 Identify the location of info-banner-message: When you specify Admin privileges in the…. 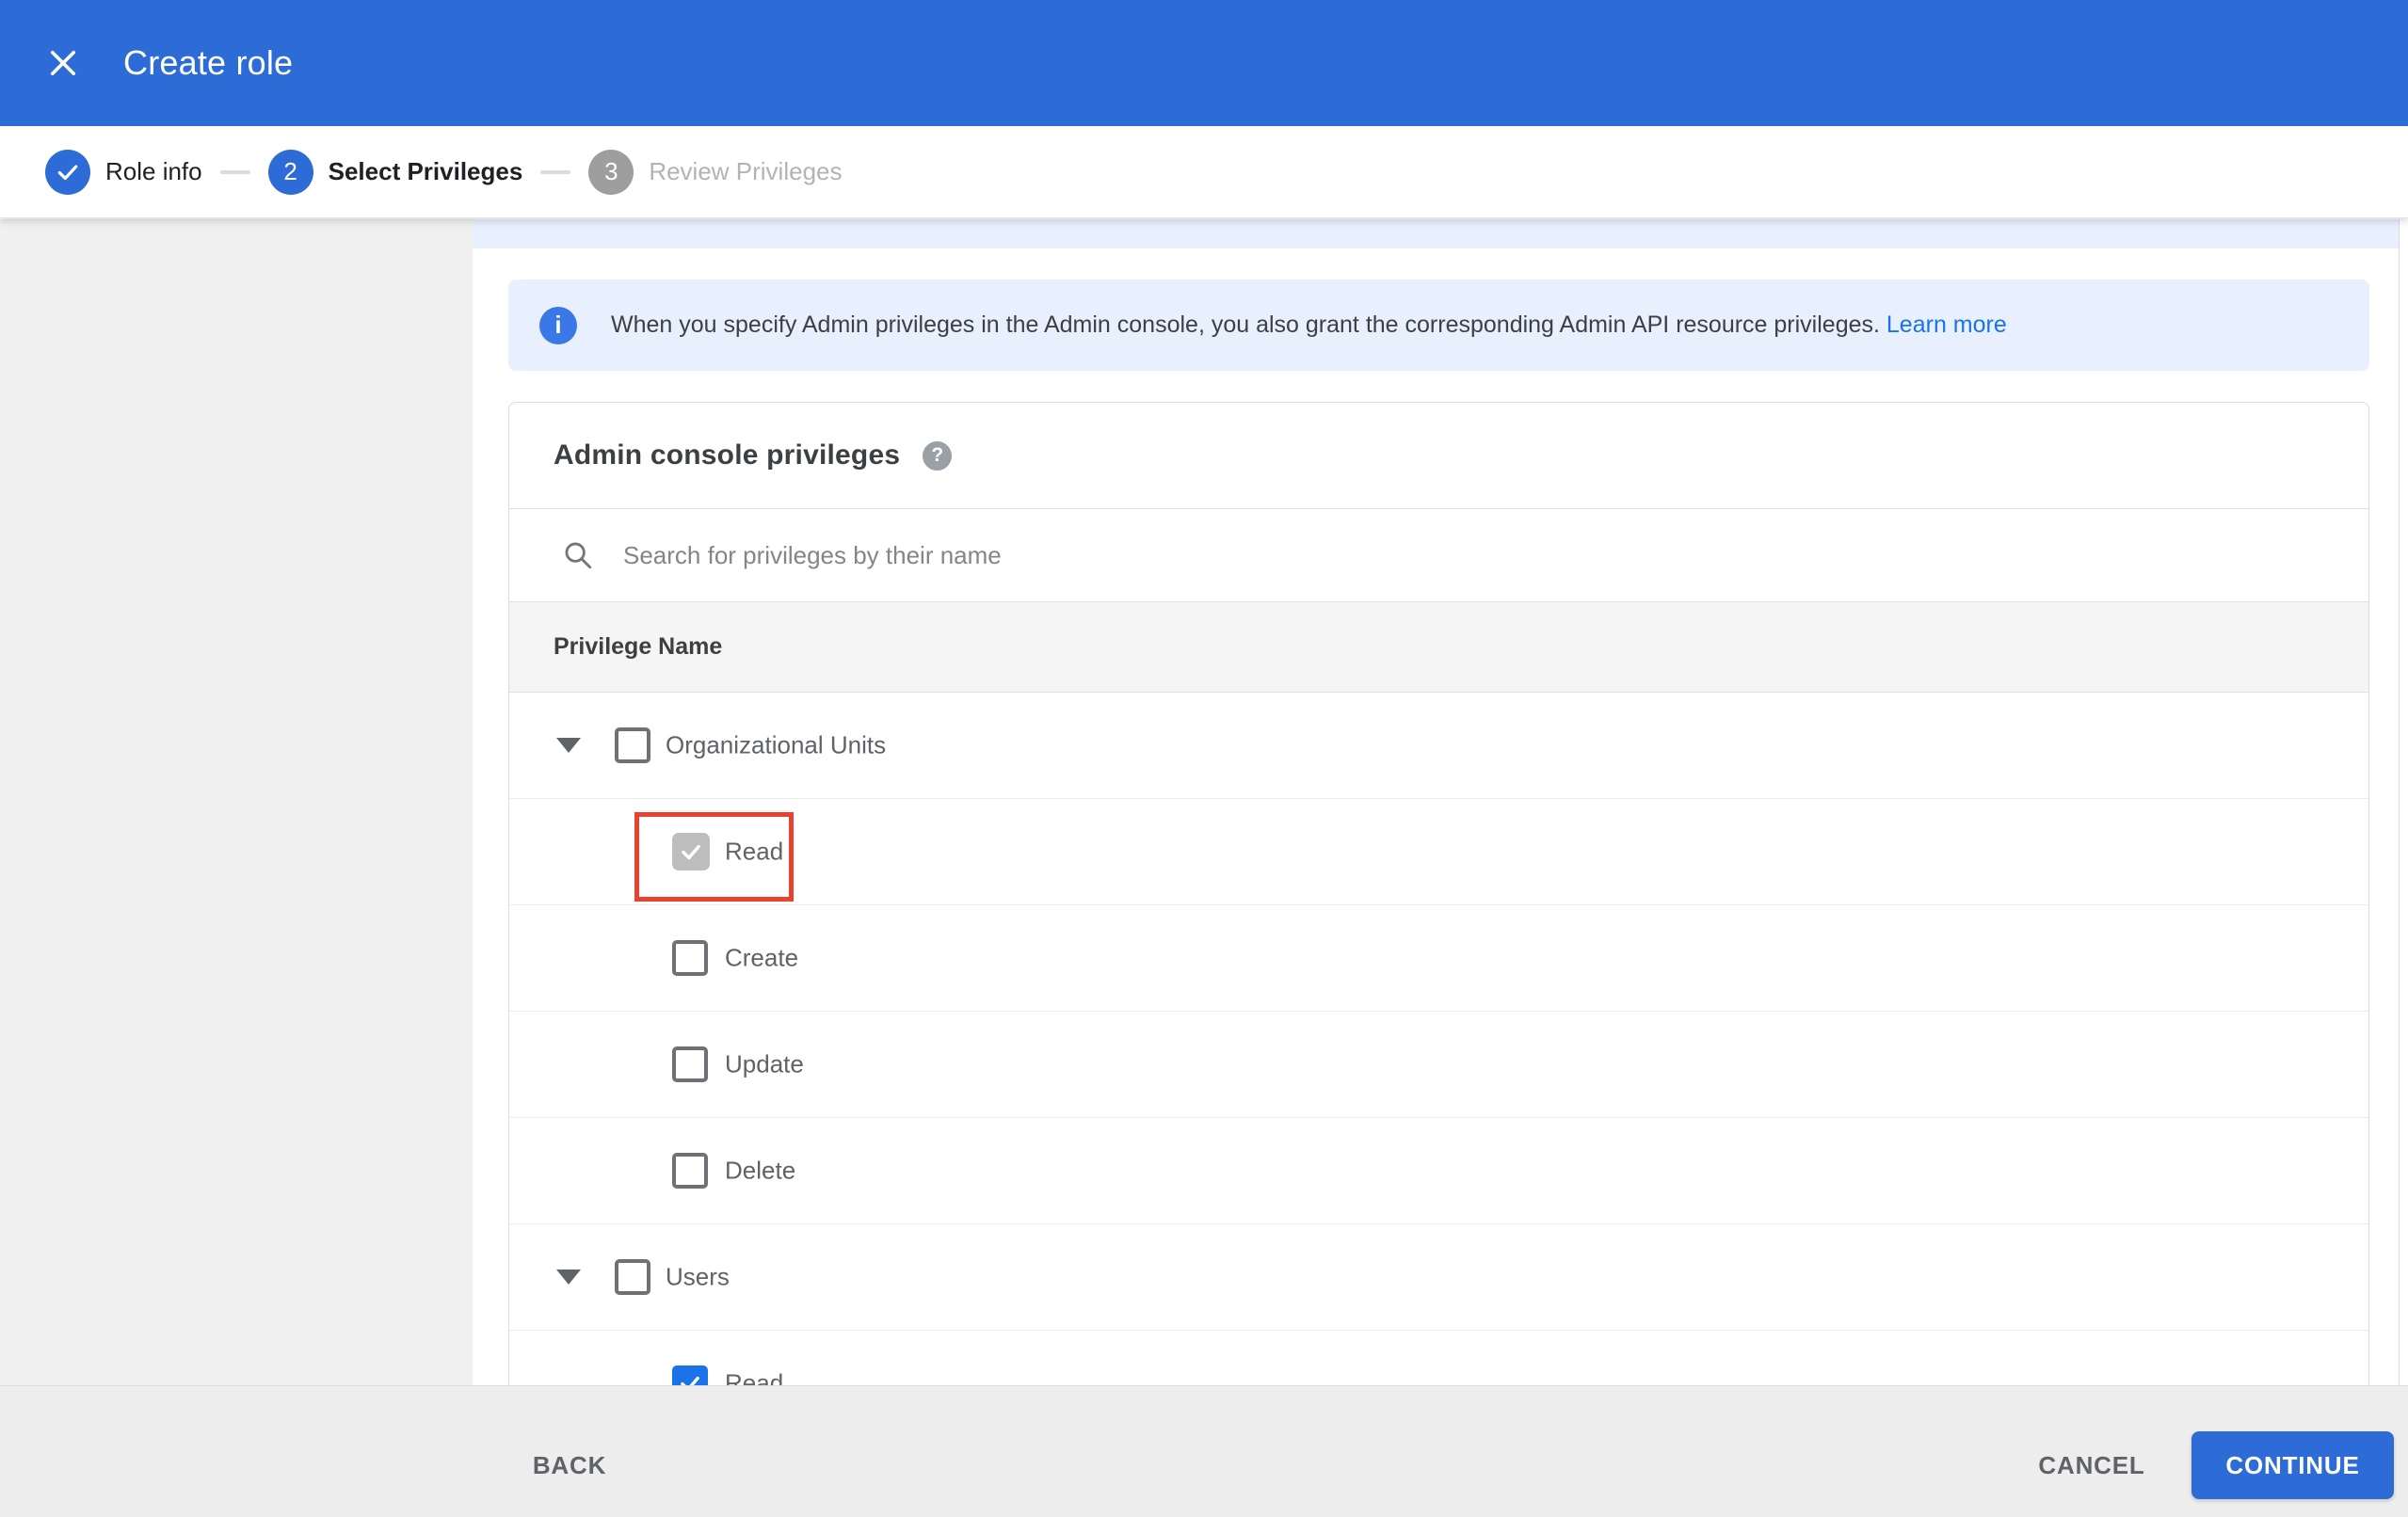
(1245, 324).